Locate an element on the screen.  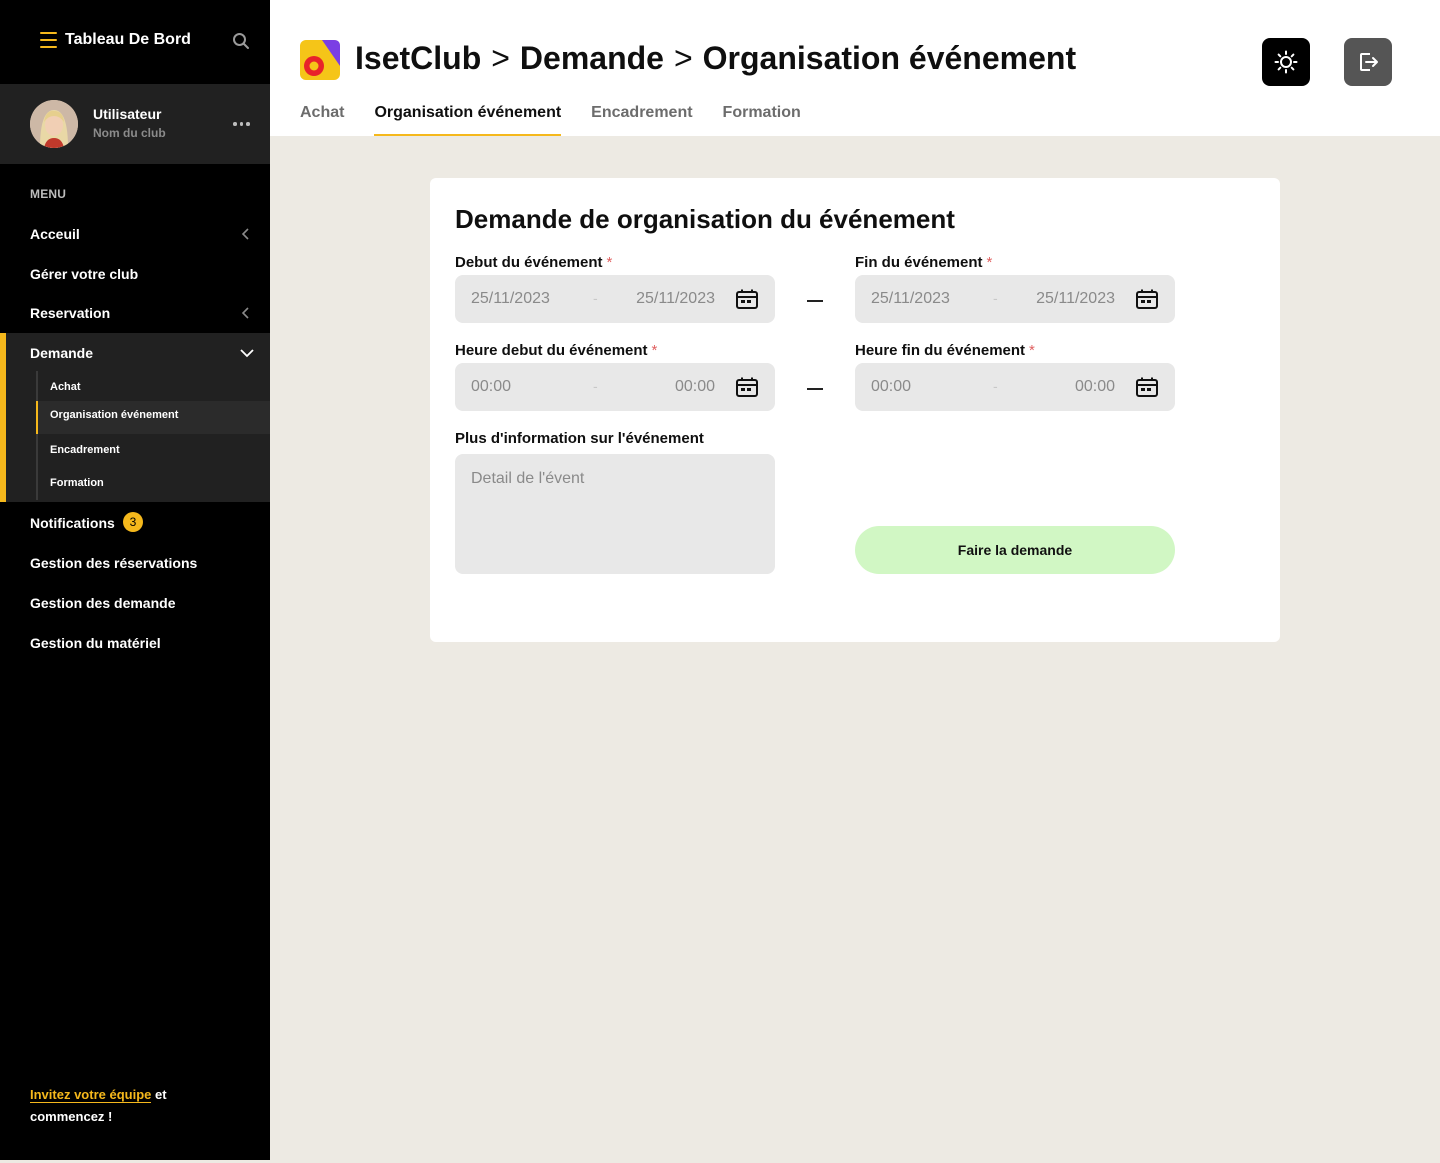
breadcrumb: IsetClub > Demande > Organisation événement is located at coordinates (715, 58).